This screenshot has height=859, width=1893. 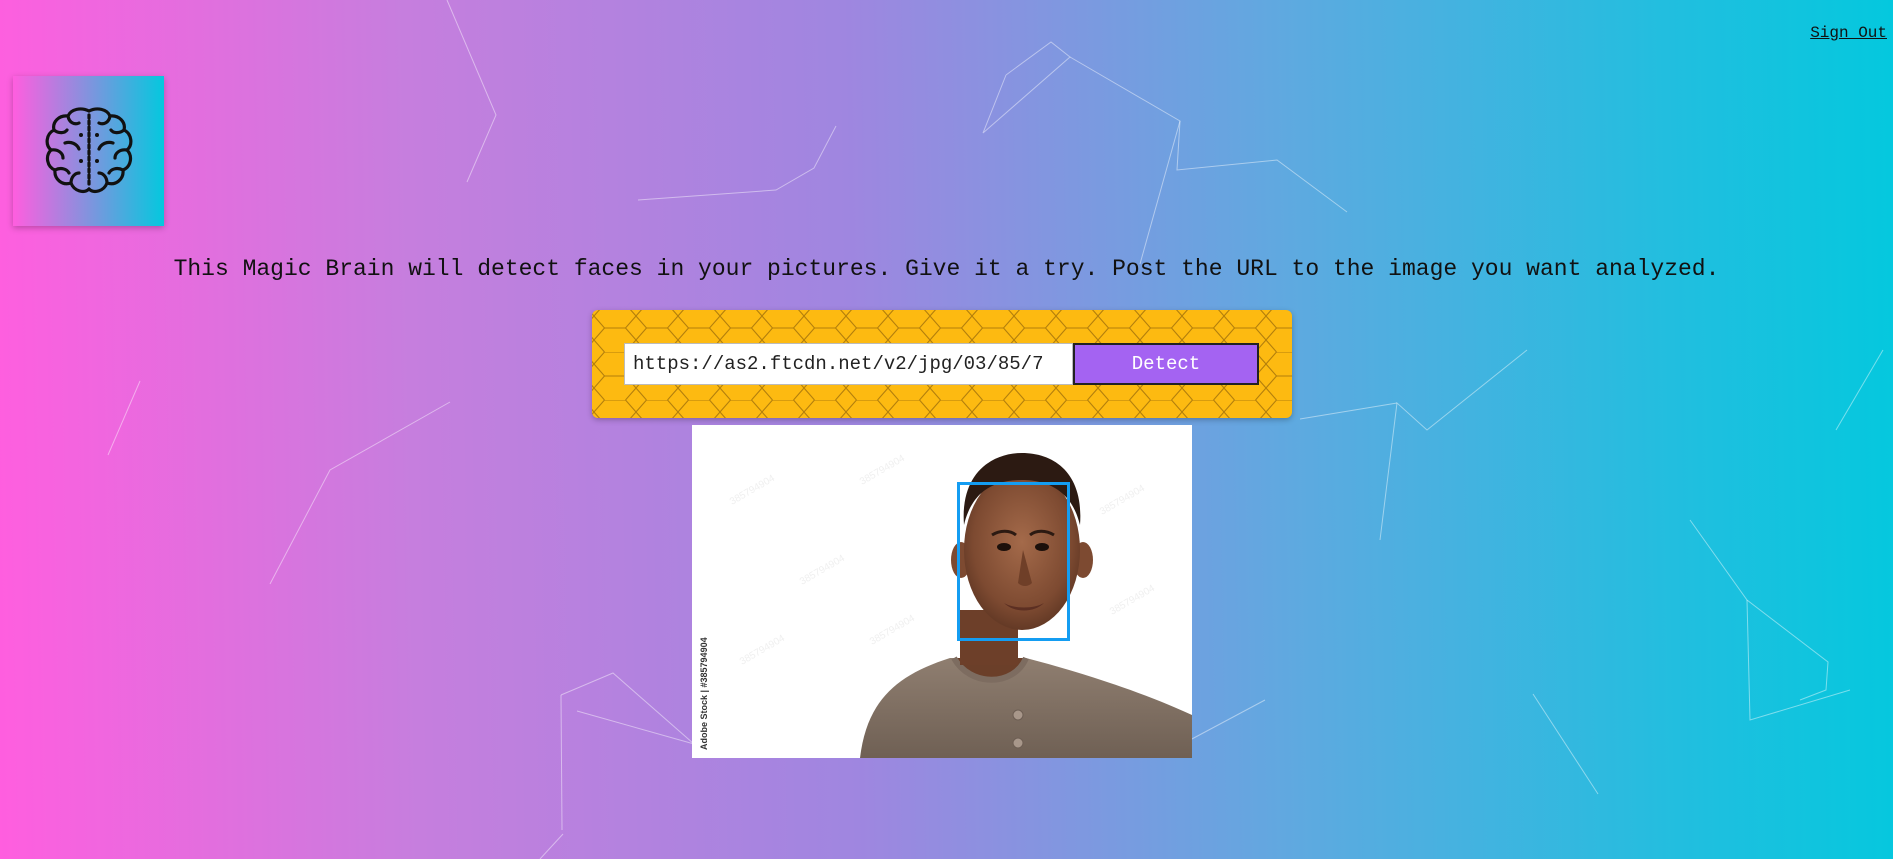 I want to click on watermark-text: Adobe Stock | #385794904, so click(x=704, y=693).